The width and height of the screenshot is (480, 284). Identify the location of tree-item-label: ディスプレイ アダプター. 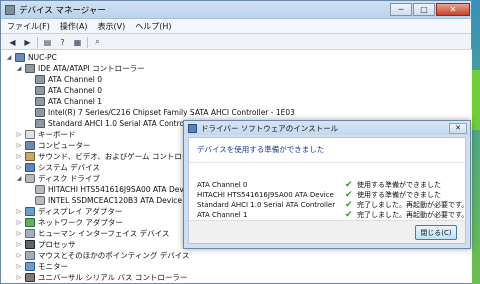
(80, 211).